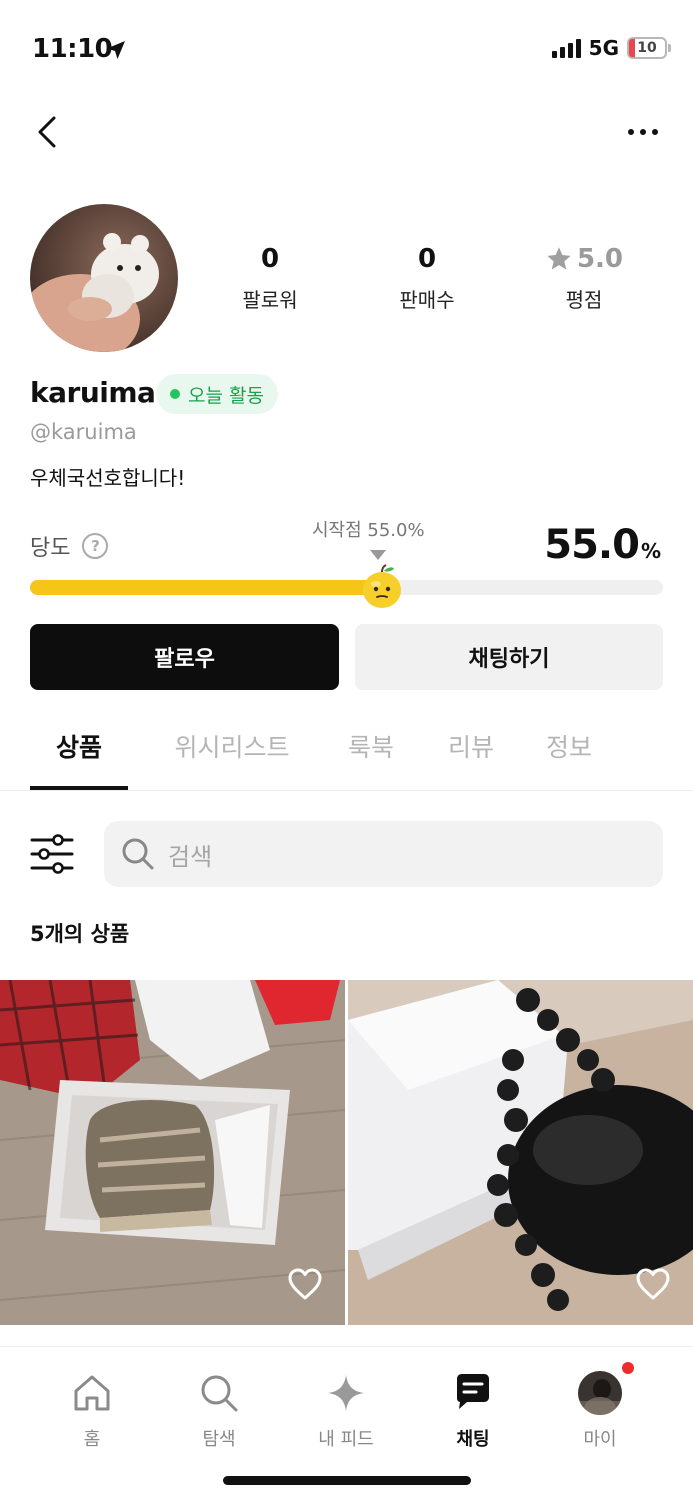 The width and height of the screenshot is (693, 1500). What do you see at coordinates (378, 555) in the screenshot?
I see `start-marker-icon` at bounding box center [378, 555].